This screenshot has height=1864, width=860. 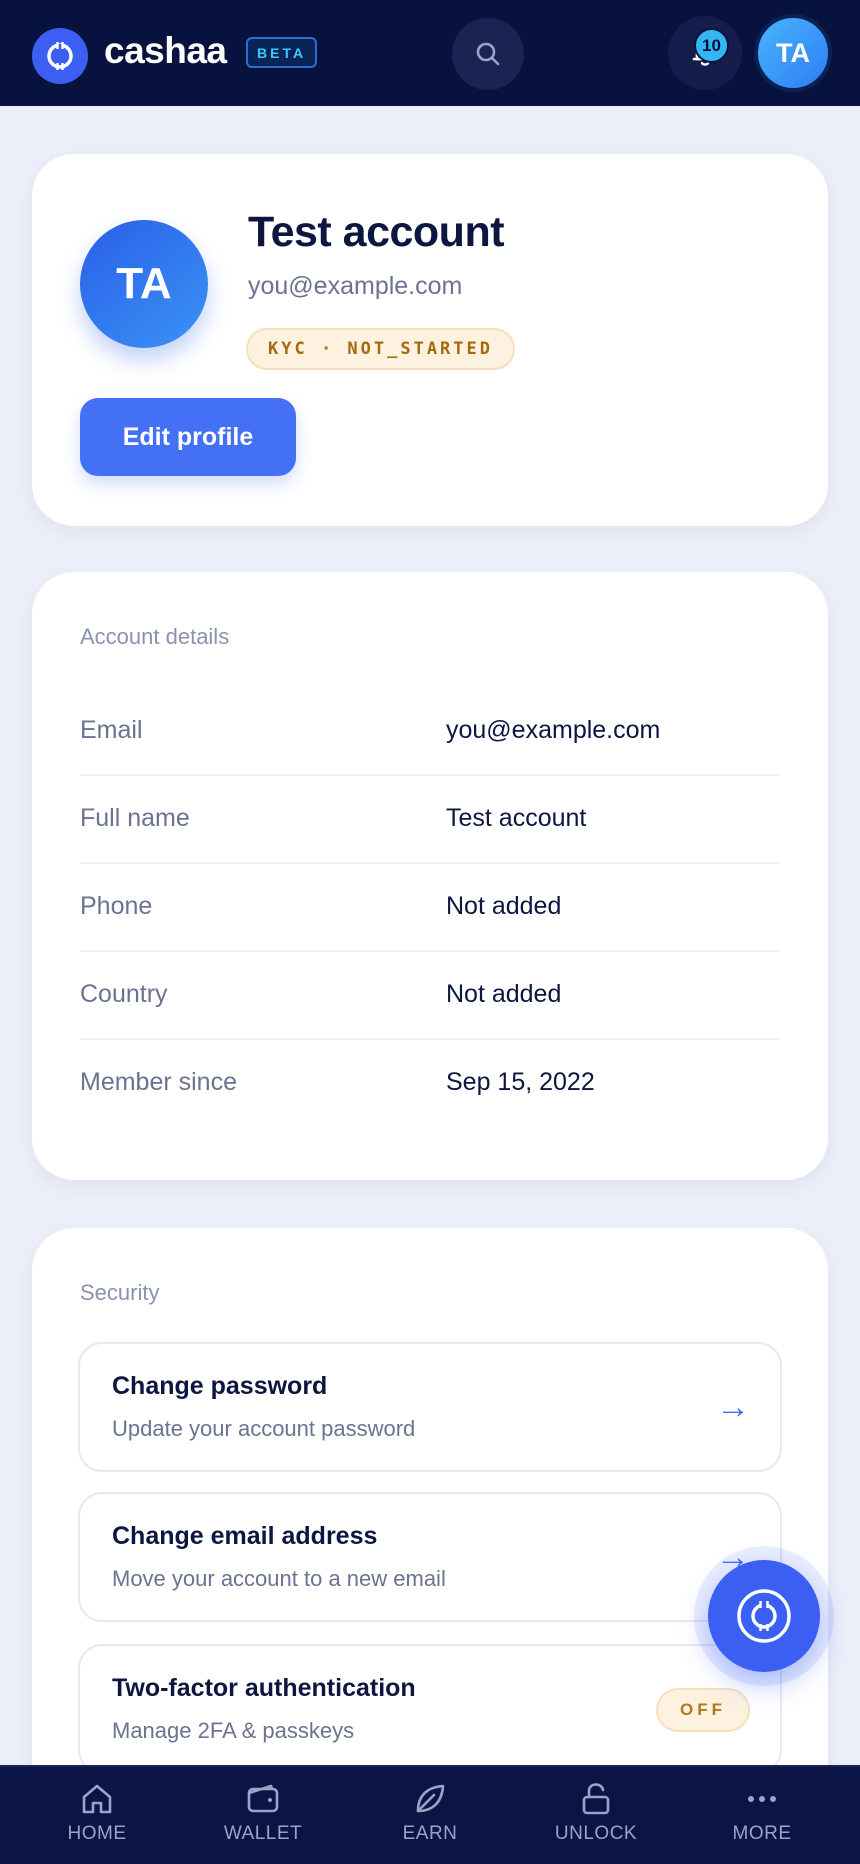 I want to click on security-item-title: Change password, so click(x=220, y=1386).